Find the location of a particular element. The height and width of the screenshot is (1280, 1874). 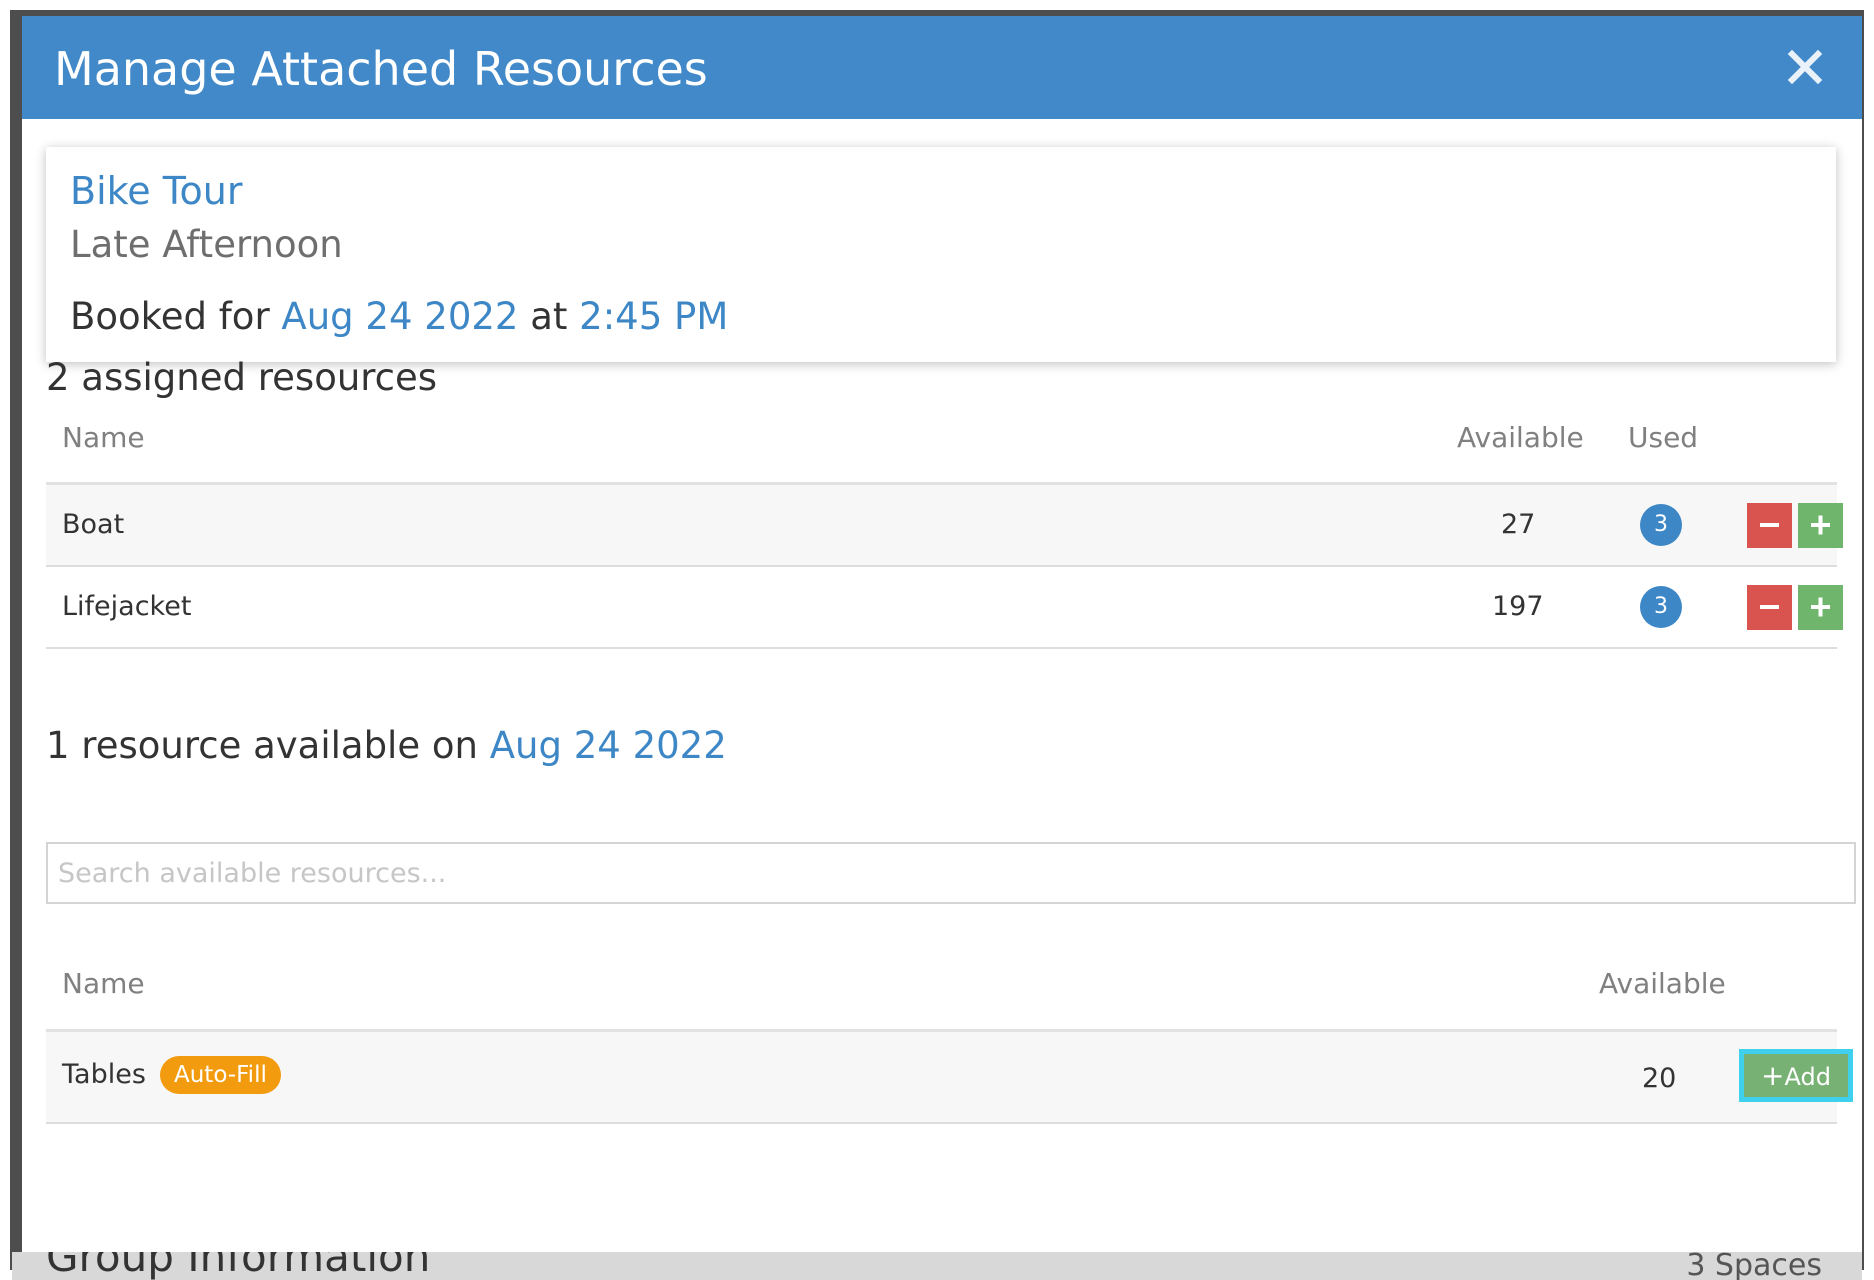

search-available-resources-input is located at coordinates (951, 873).